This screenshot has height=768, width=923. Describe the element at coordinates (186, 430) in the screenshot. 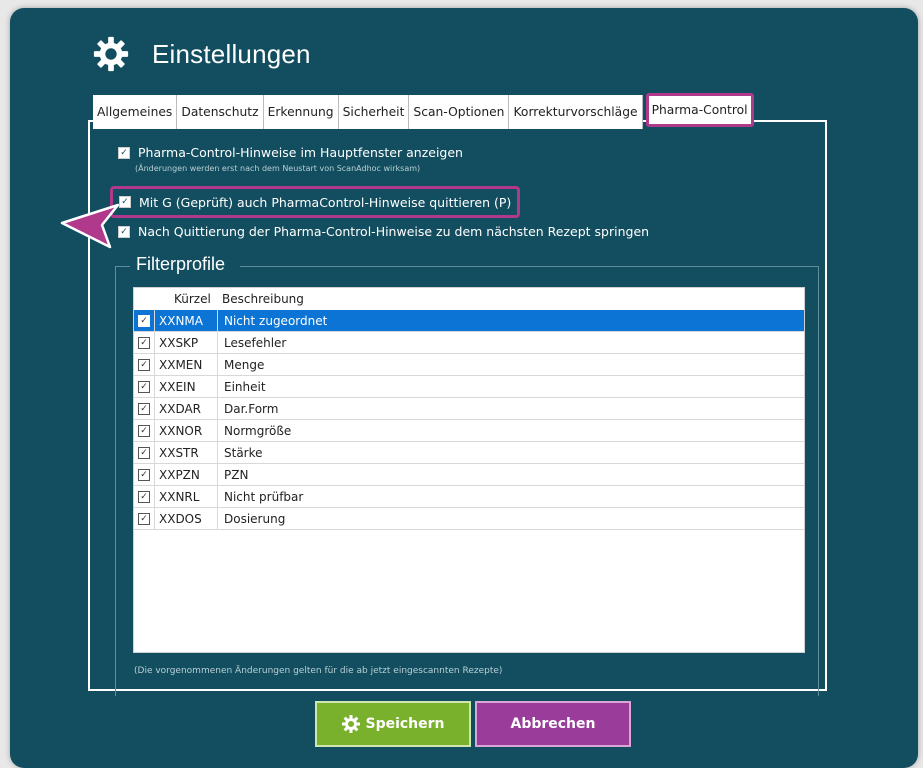

I see `row-code: XXNOR` at that location.